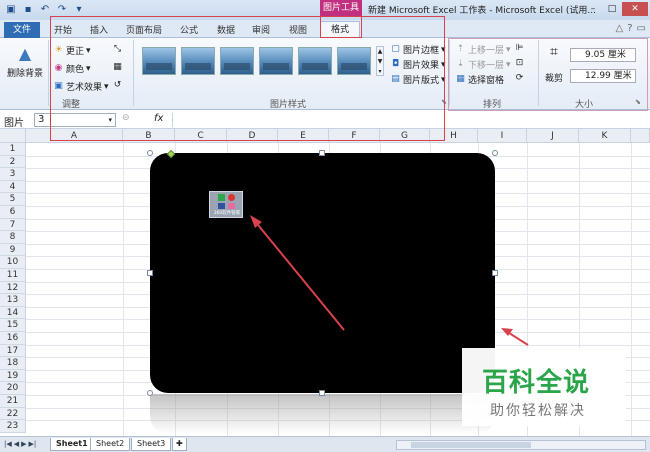 This screenshot has height=452, width=650. I want to click on watermark-title: 百科全说, so click(536, 383).